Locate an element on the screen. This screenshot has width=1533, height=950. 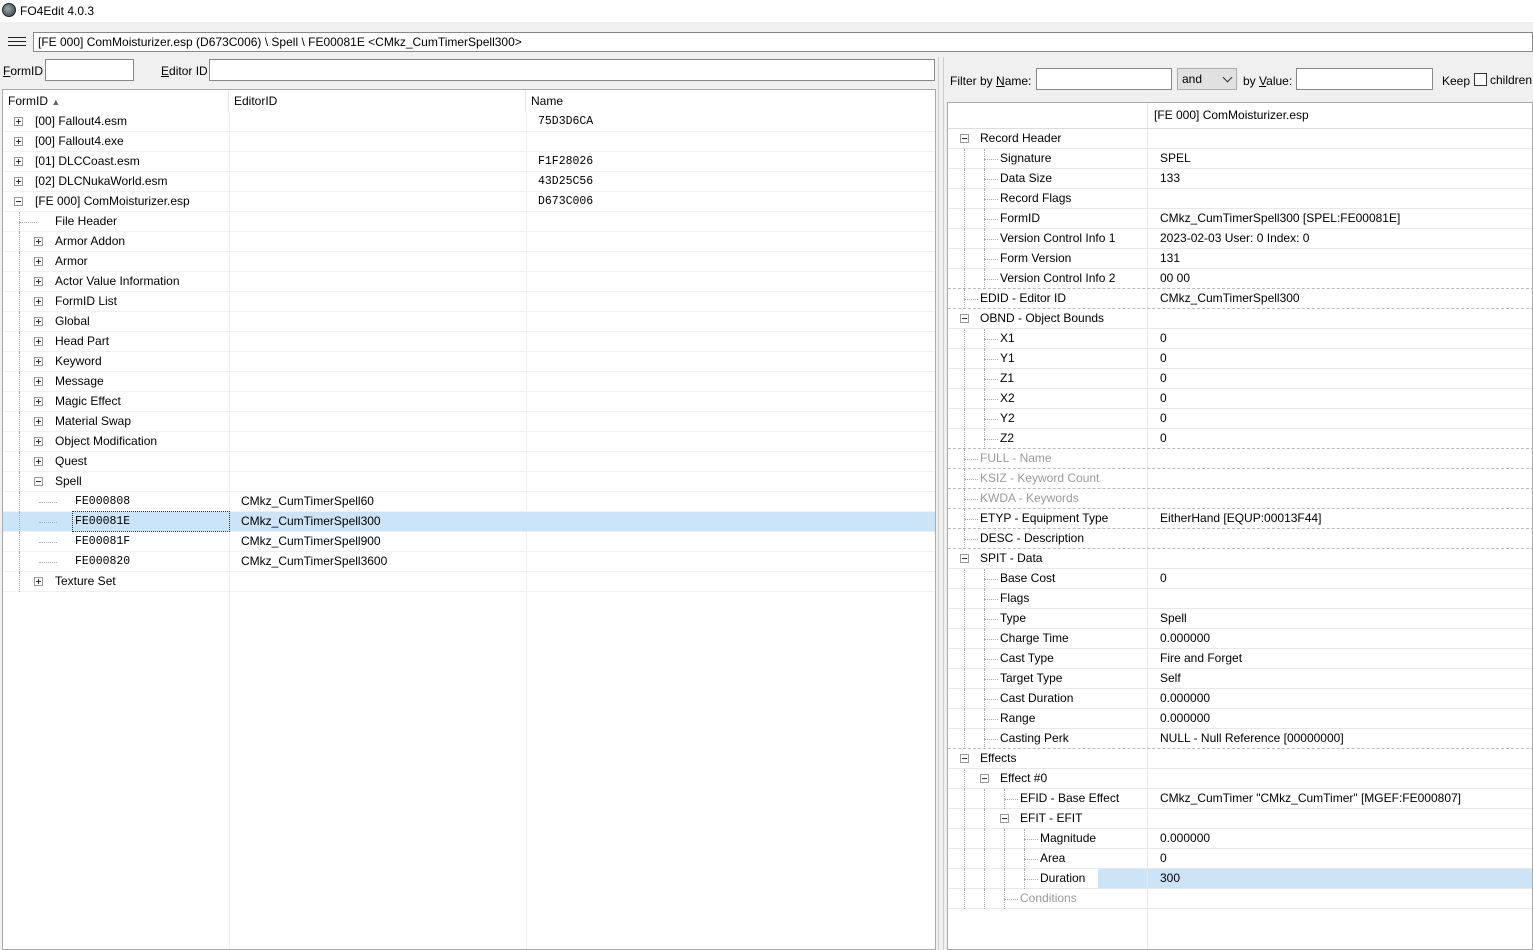
editorid-search-input is located at coordinates (572, 70).